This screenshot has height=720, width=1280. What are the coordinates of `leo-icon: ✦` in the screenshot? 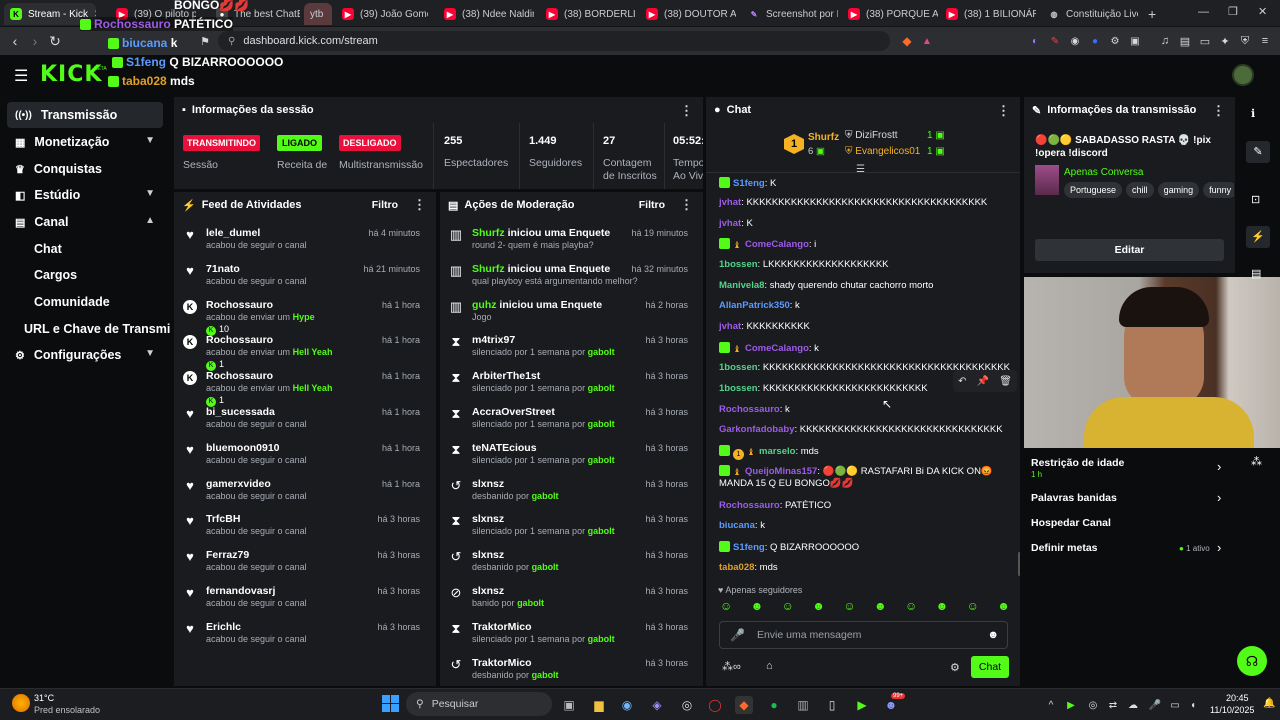 It's located at (1225, 41).